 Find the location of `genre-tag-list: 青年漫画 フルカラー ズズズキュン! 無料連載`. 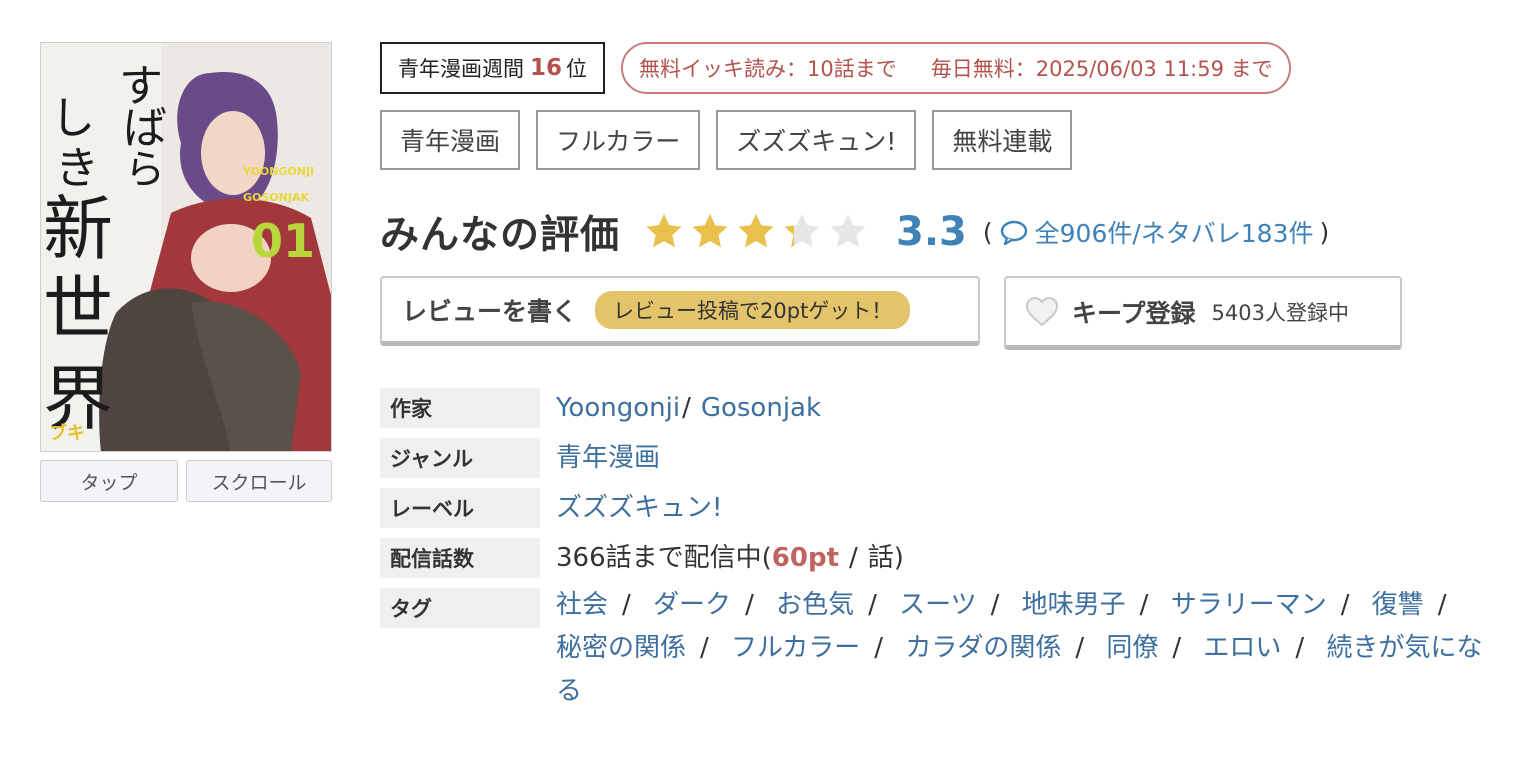

genre-tag-list: 青年漫画 フルカラー ズズズキュン! 無料連載 is located at coordinates (935, 140).